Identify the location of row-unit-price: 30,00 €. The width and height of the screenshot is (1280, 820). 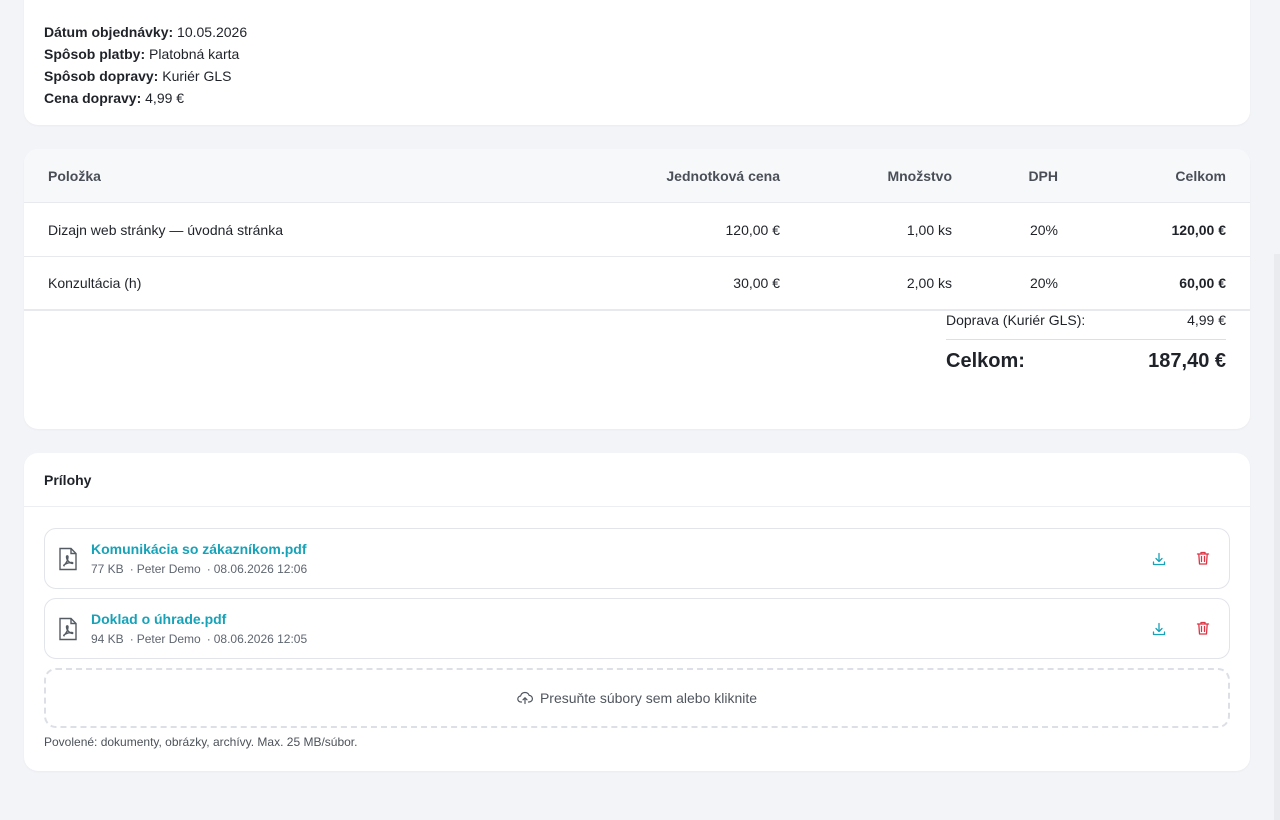
(756, 283).